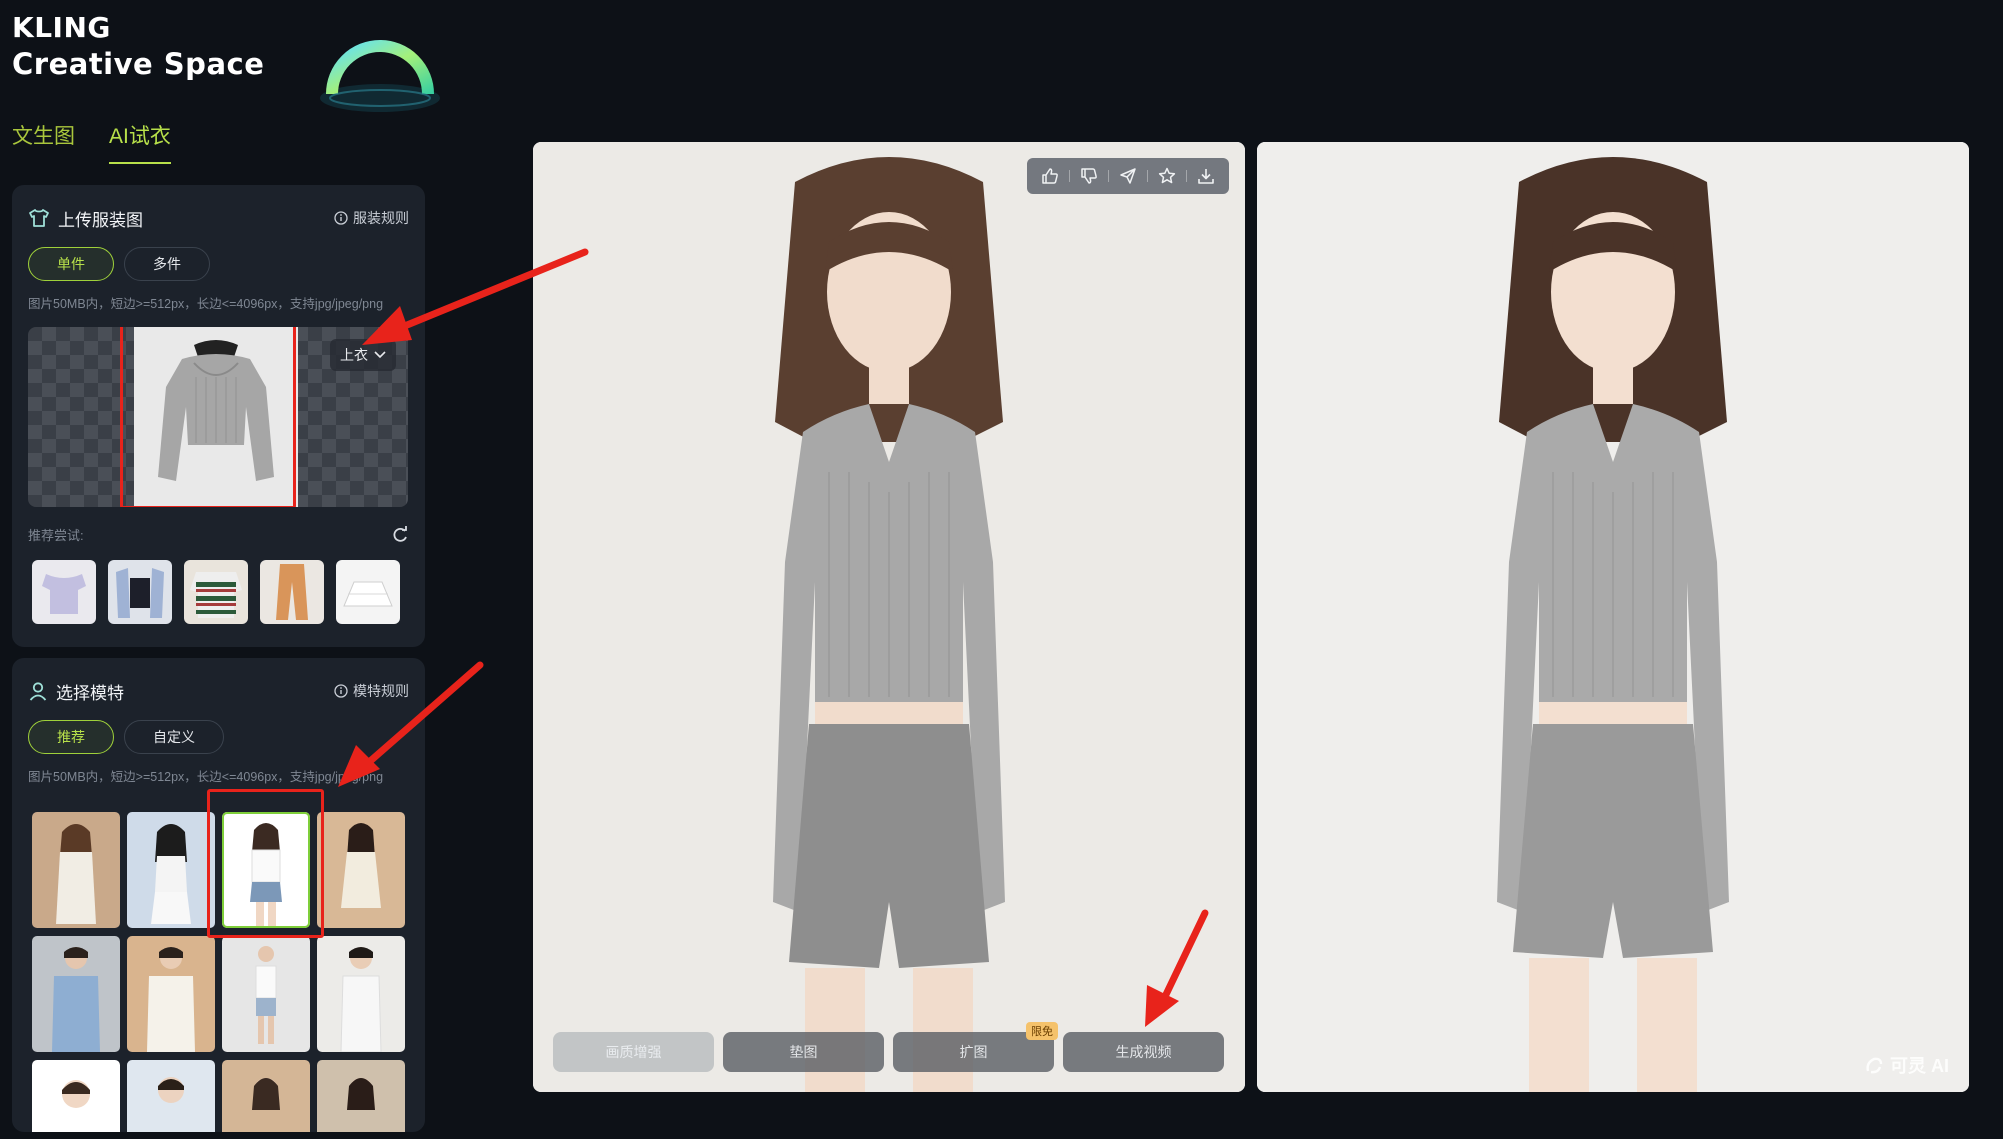 The height and width of the screenshot is (1139, 2003). I want to click on model-rules-link: 模特规则, so click(371, 691).